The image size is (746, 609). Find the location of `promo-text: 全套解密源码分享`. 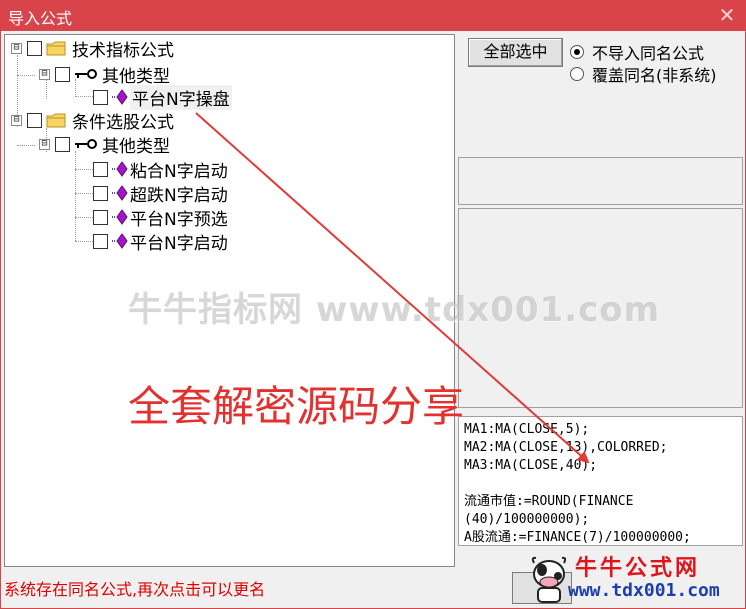

promo-text: 全套解密源码分享 is located at coordinates (296, 406).